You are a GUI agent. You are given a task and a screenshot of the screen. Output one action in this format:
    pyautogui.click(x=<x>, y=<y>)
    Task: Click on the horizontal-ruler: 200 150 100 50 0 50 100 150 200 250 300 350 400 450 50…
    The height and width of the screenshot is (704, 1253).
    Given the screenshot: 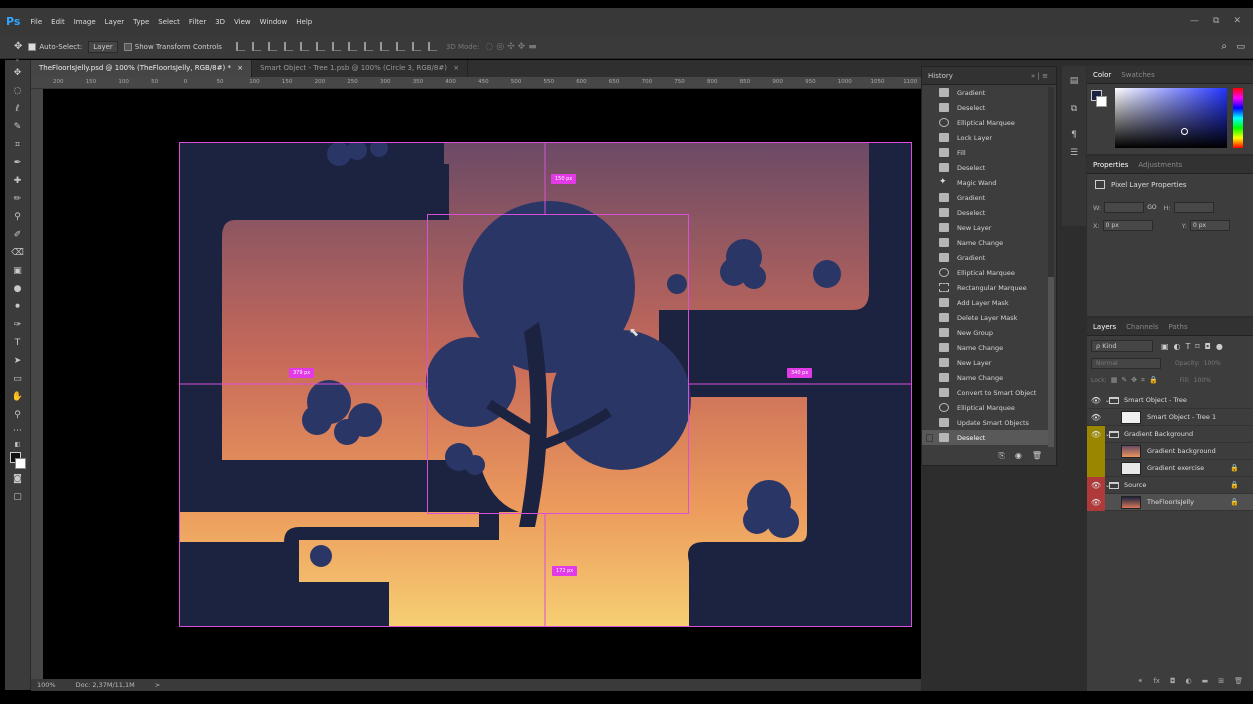 What is the action you would take?
    pyautogui.click(x=476, y=83)
    